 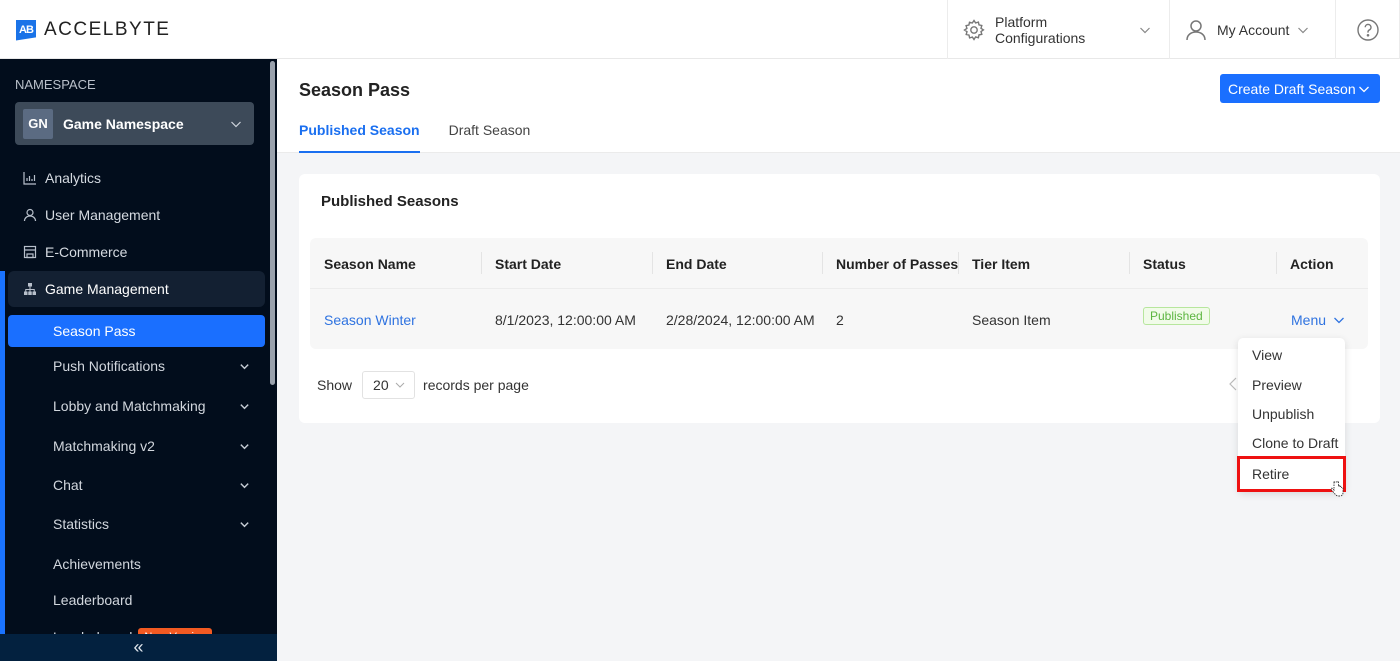 I want to click on sidebar-item-leaderboard: Leaderboard, so click(x=136, y=600).